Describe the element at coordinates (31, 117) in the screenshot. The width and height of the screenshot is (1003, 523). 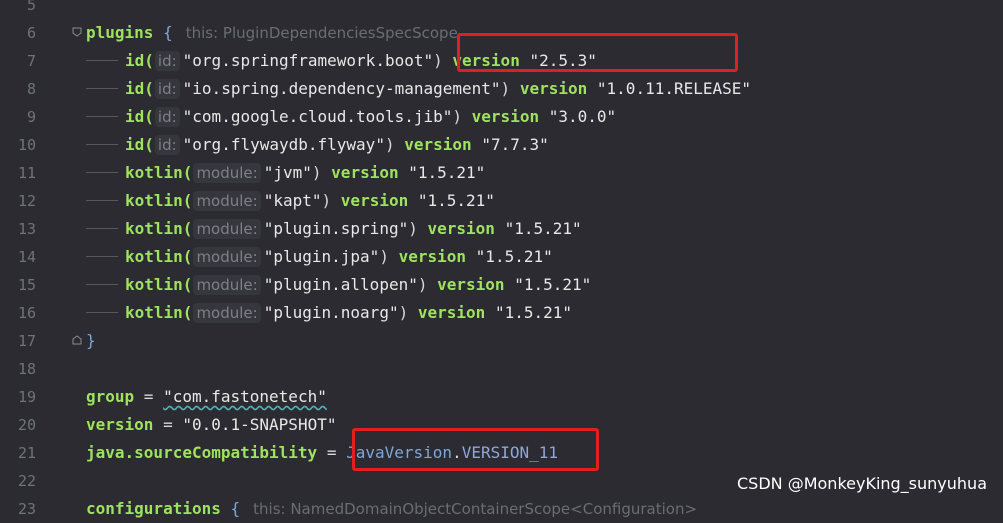
I see `line-number: 9` at that location.